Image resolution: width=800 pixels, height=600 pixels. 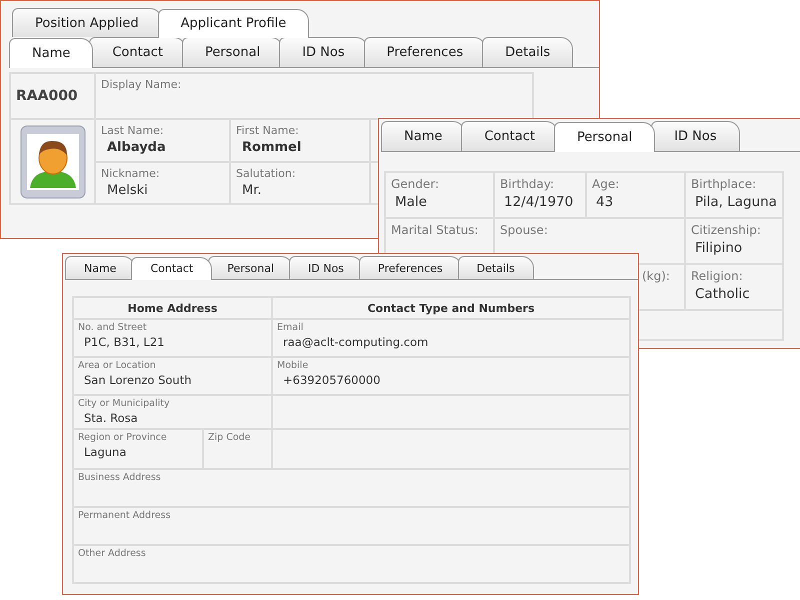 What do you see at coordinates (133, 130) in the screenshot?
I see `field-label: Last Name:` at bounding box center [133, 130].